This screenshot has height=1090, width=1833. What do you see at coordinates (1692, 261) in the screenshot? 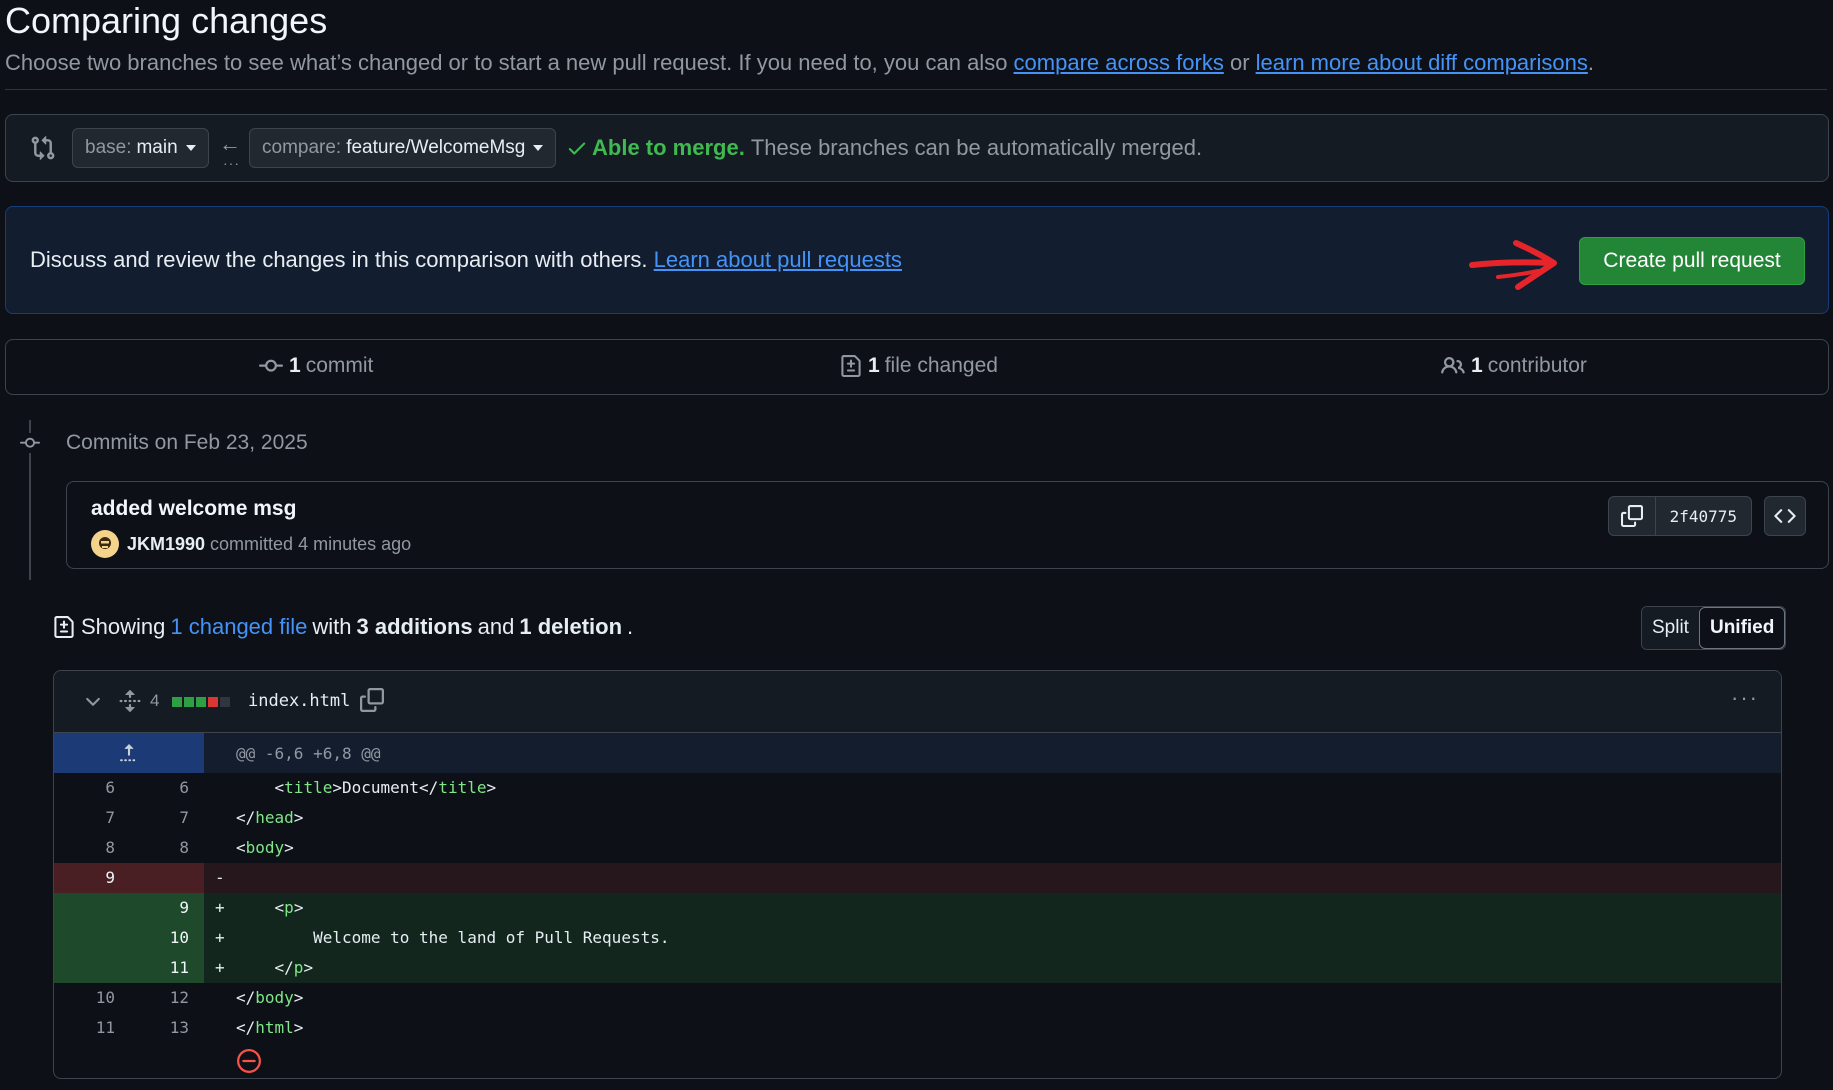
I see `create-pull-request-button: Create pull request` at bounding box center [1692, 261].